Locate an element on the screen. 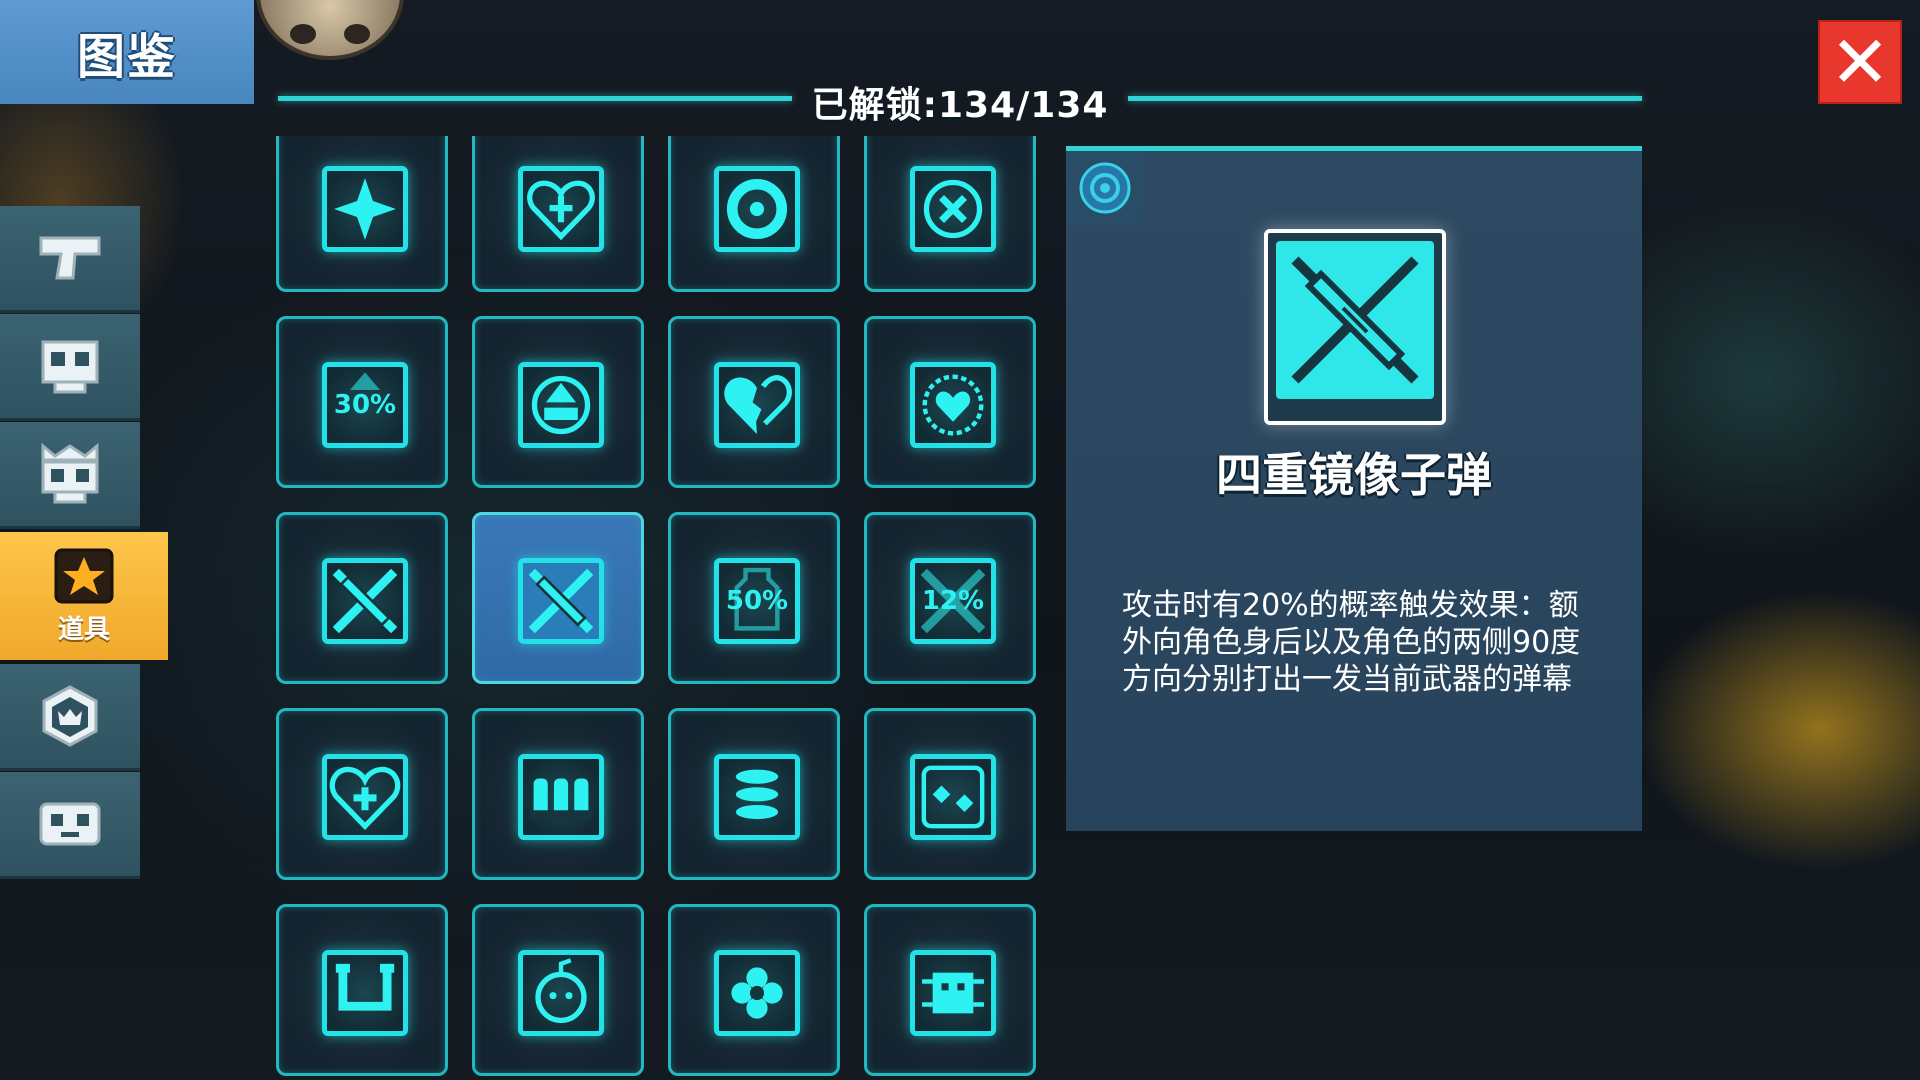 Image resolution: width=1920 pixels, height=1080 pixels. item-cell: 12% is located at coordinates (950, 598).